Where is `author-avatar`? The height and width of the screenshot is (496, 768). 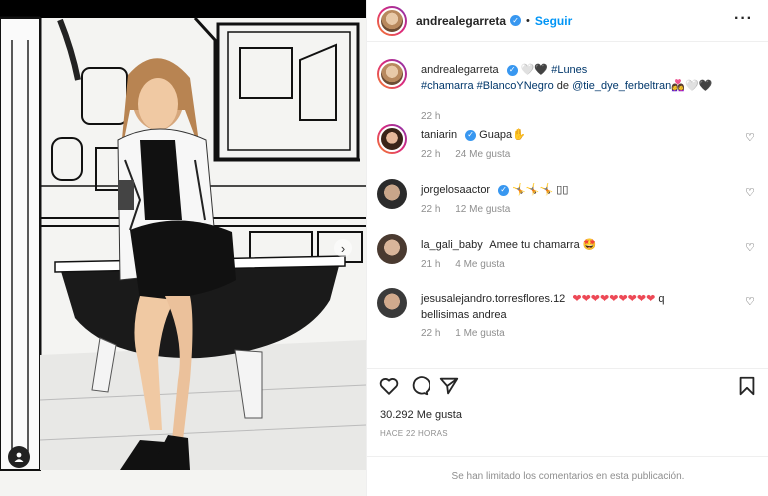 author-avatar is located at coordinates (392, 20).